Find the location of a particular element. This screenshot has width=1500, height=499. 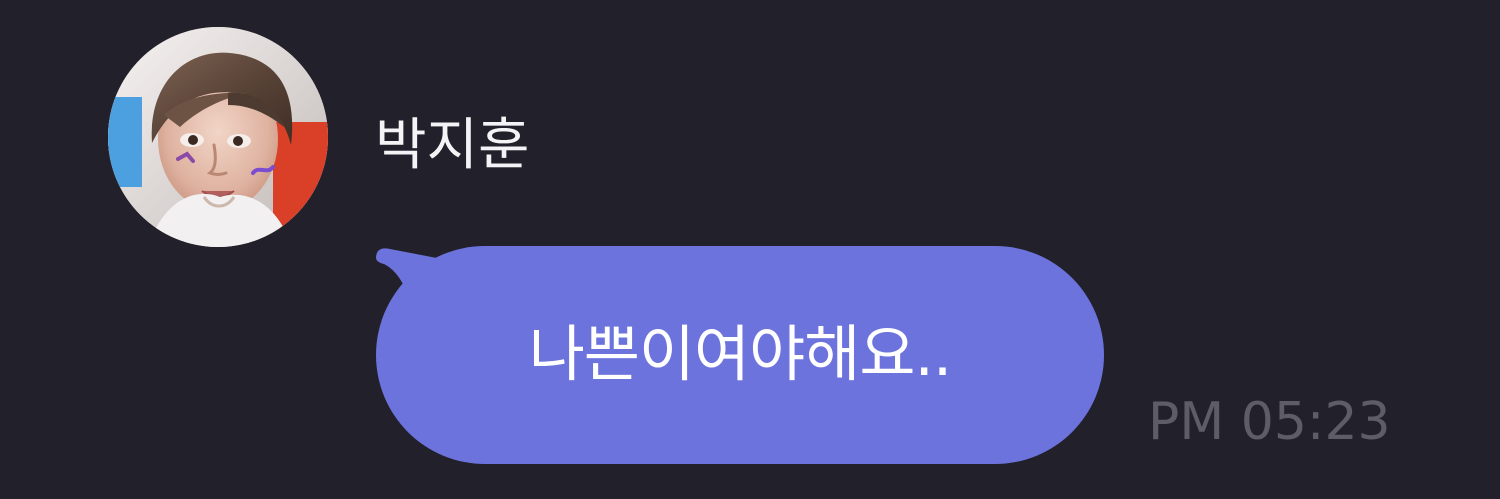

avatar is located at coordinates (218, 137).